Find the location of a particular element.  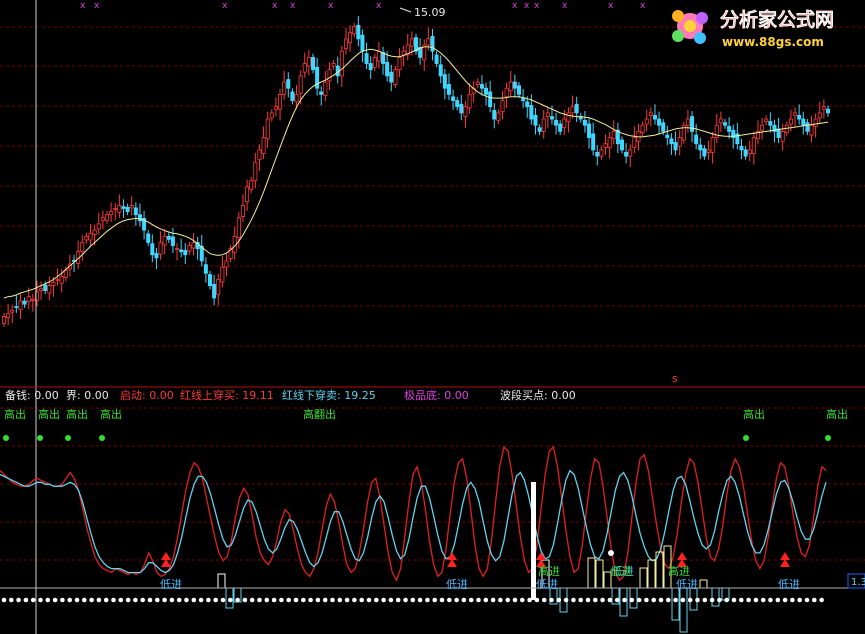

indicator-header-item: 波段买点: 0.00 is located at coordinates (538, 395).